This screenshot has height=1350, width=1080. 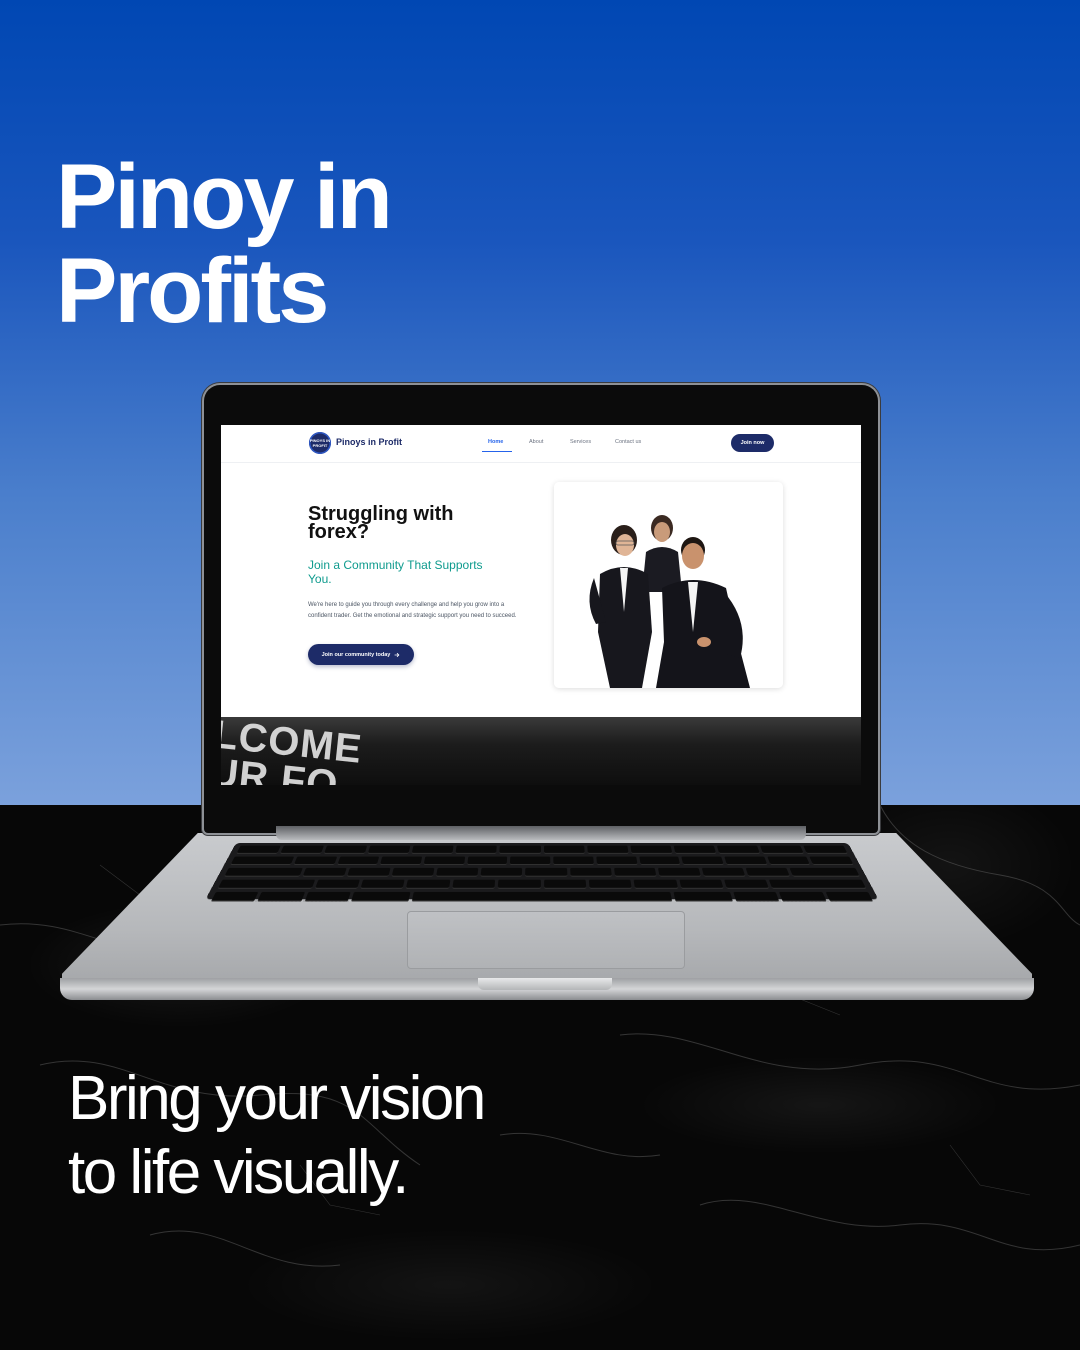 What do you see at coordinates (580, 442) in the screenshot?
I see `nav-link-services: Services` at bounding box center [580, 442].